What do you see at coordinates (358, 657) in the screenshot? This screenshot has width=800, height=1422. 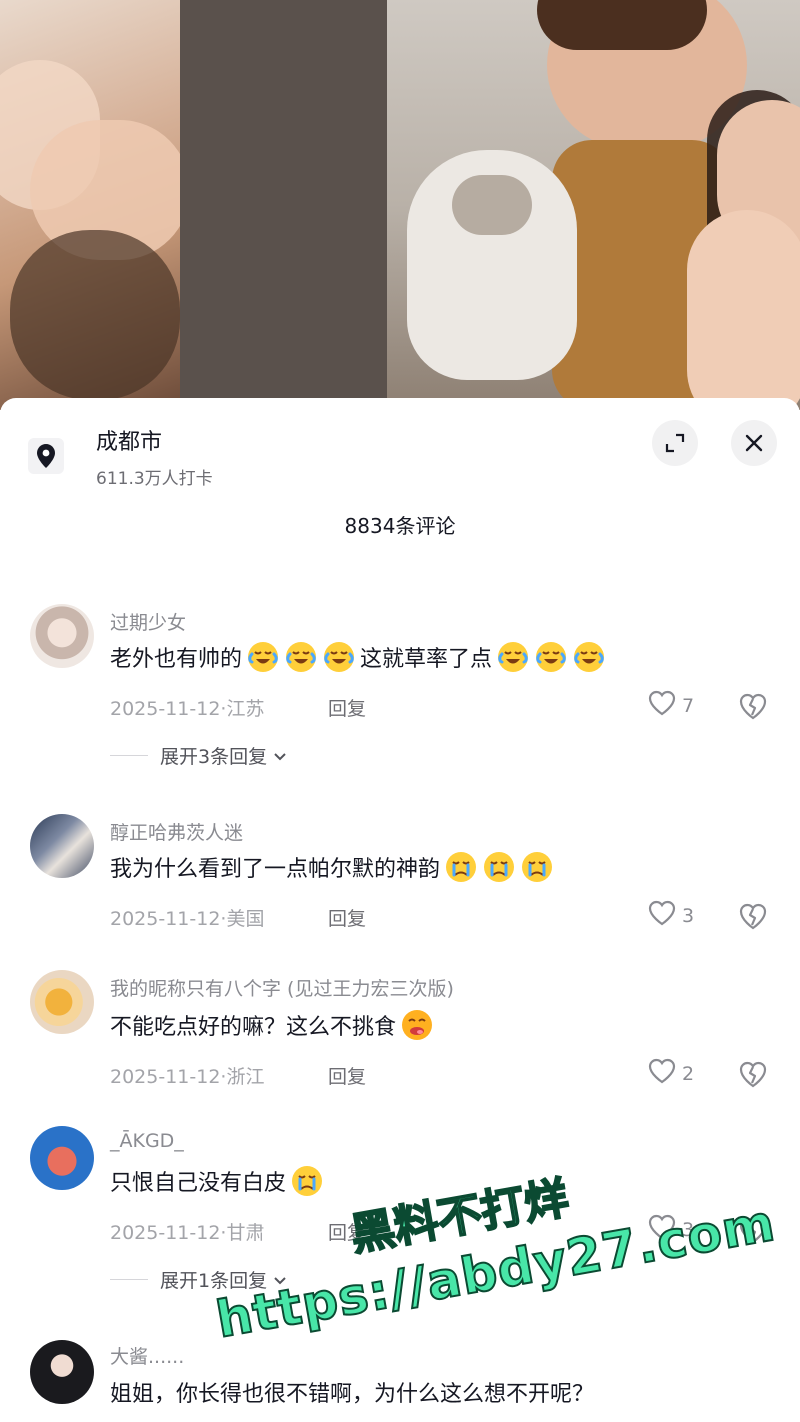 I see `comment-text: 老外也有帅的 这就草率了点` at bounding box center [358, 657].